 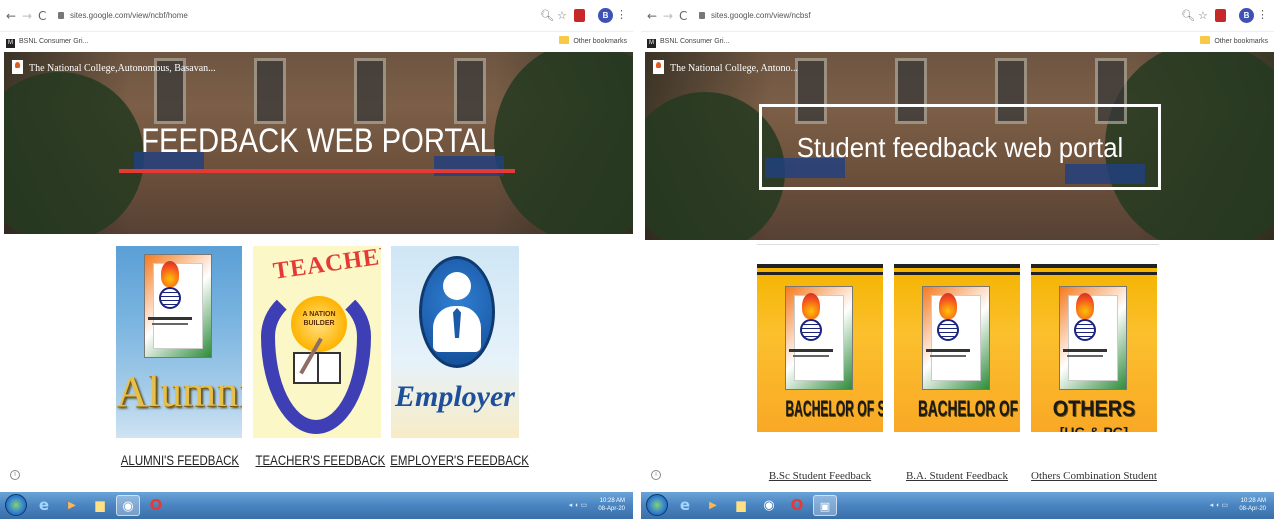 What do you see at coordinates (455, 342) in the screenshot?
I see `employer-card: Employer` at bounding box center [455, 342].